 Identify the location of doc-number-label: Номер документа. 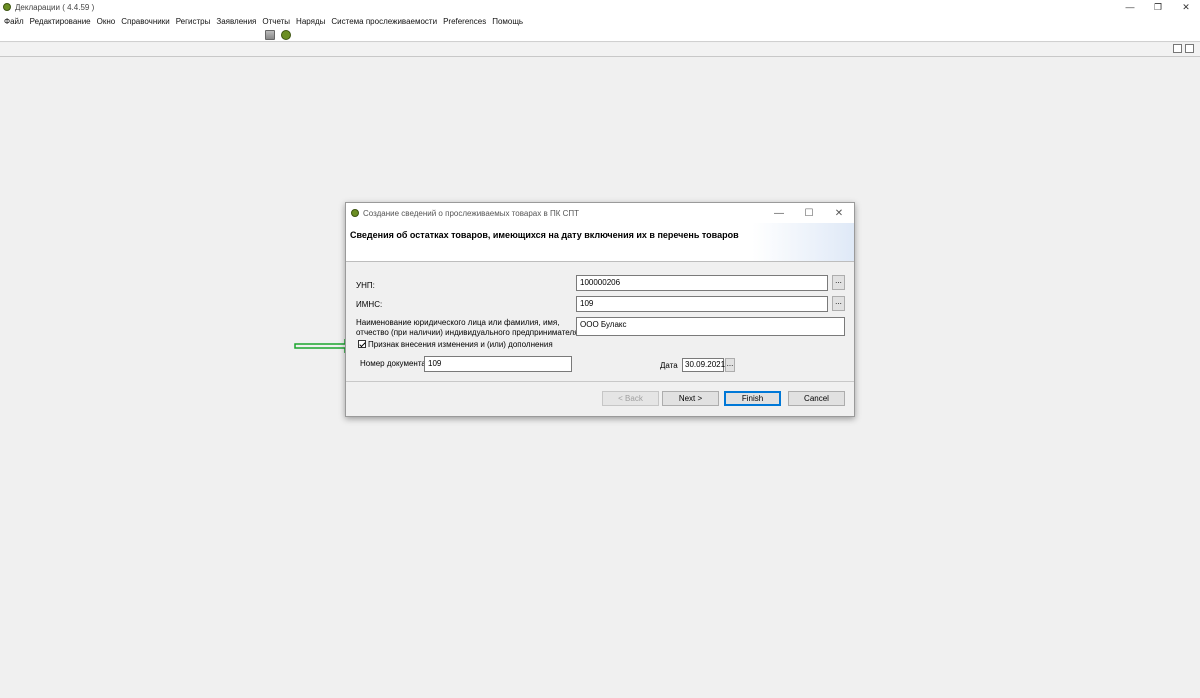
(393, 363).